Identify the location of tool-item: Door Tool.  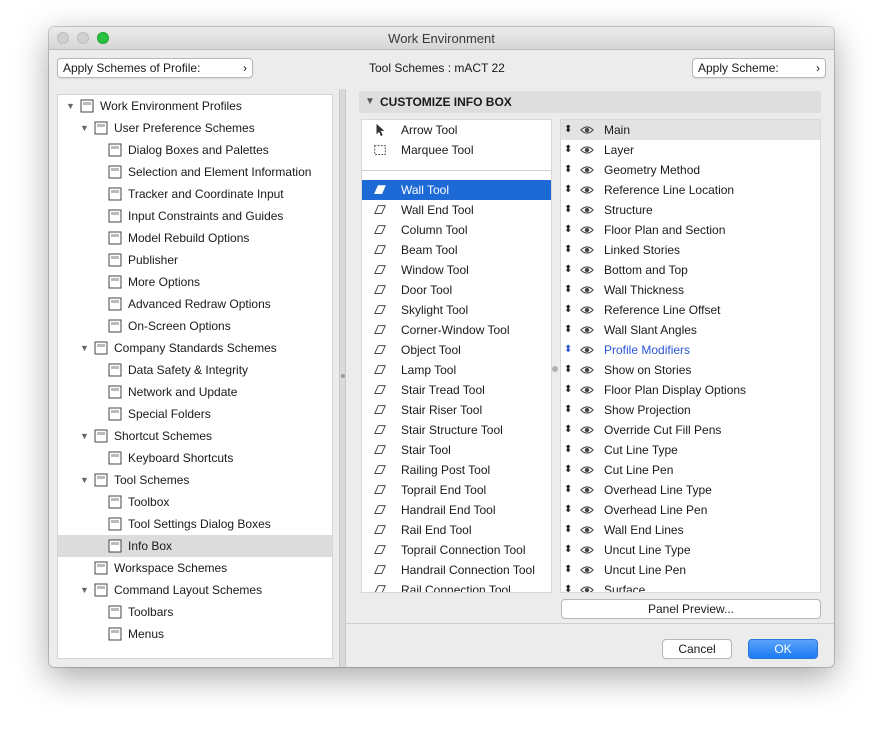
(456, 290).